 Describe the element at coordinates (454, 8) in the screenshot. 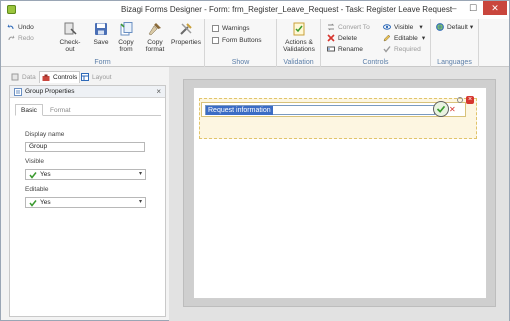

I see `minimize-button: –` at that location.